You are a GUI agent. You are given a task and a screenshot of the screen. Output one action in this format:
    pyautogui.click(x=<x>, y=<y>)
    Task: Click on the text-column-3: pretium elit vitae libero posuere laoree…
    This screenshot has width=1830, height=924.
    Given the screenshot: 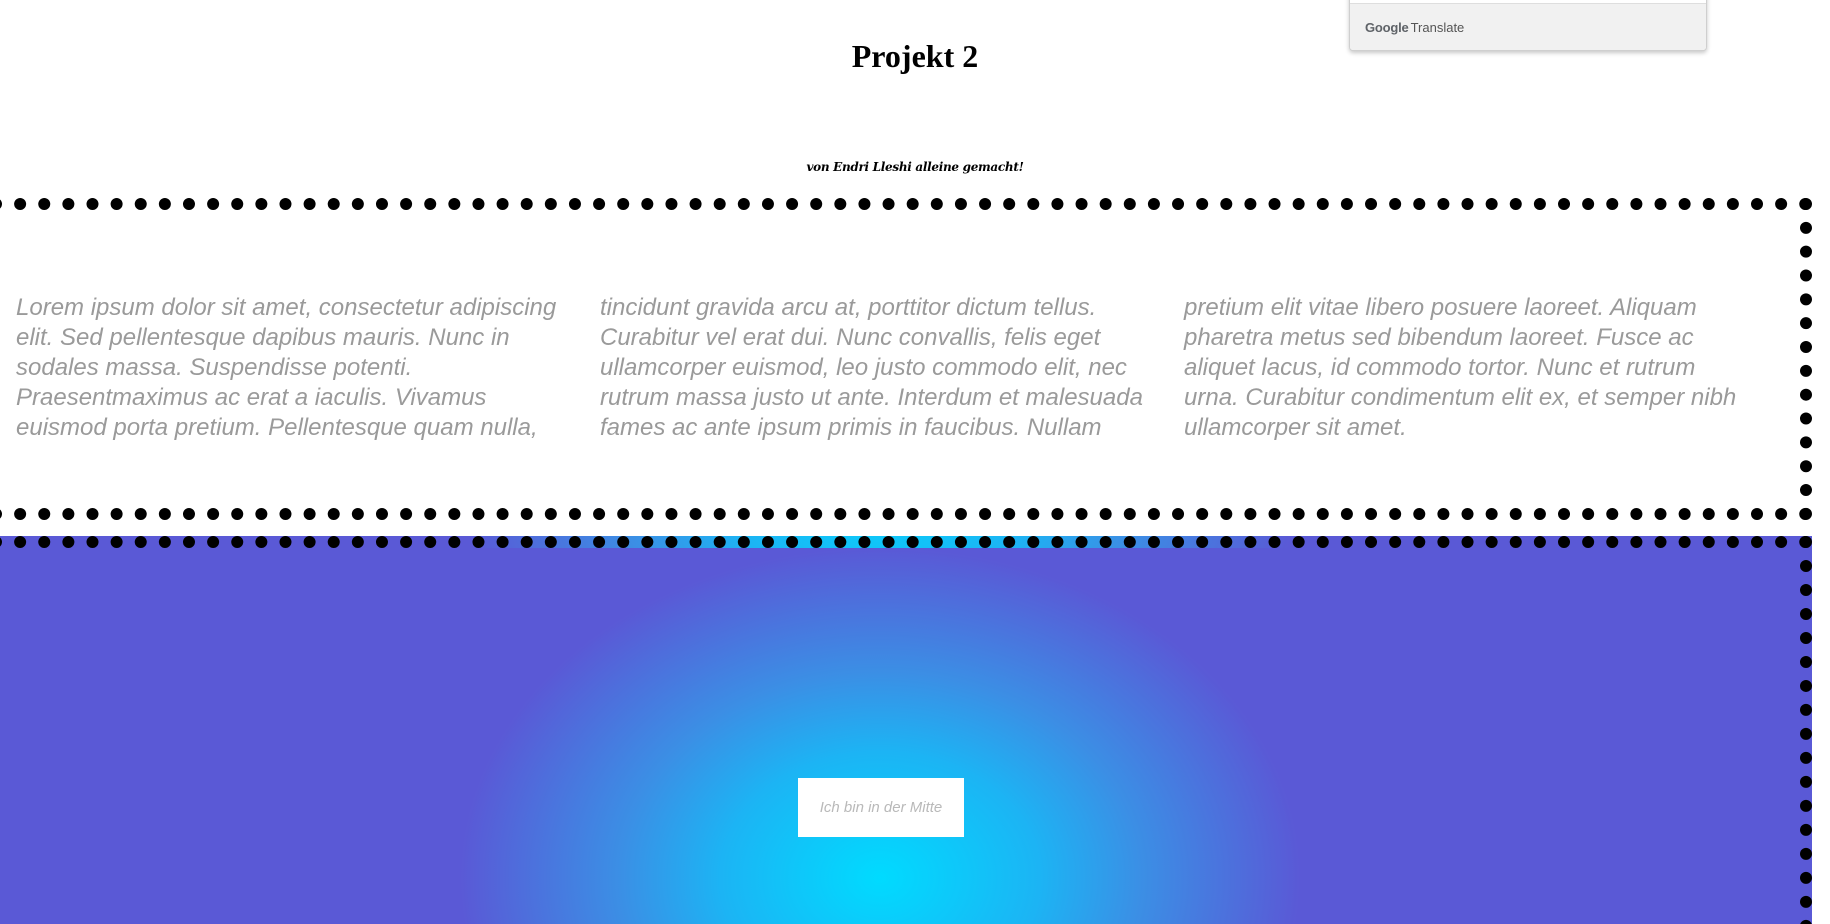 What is the action you would take?
    pyautogui.click(x=1460, y=367)
    